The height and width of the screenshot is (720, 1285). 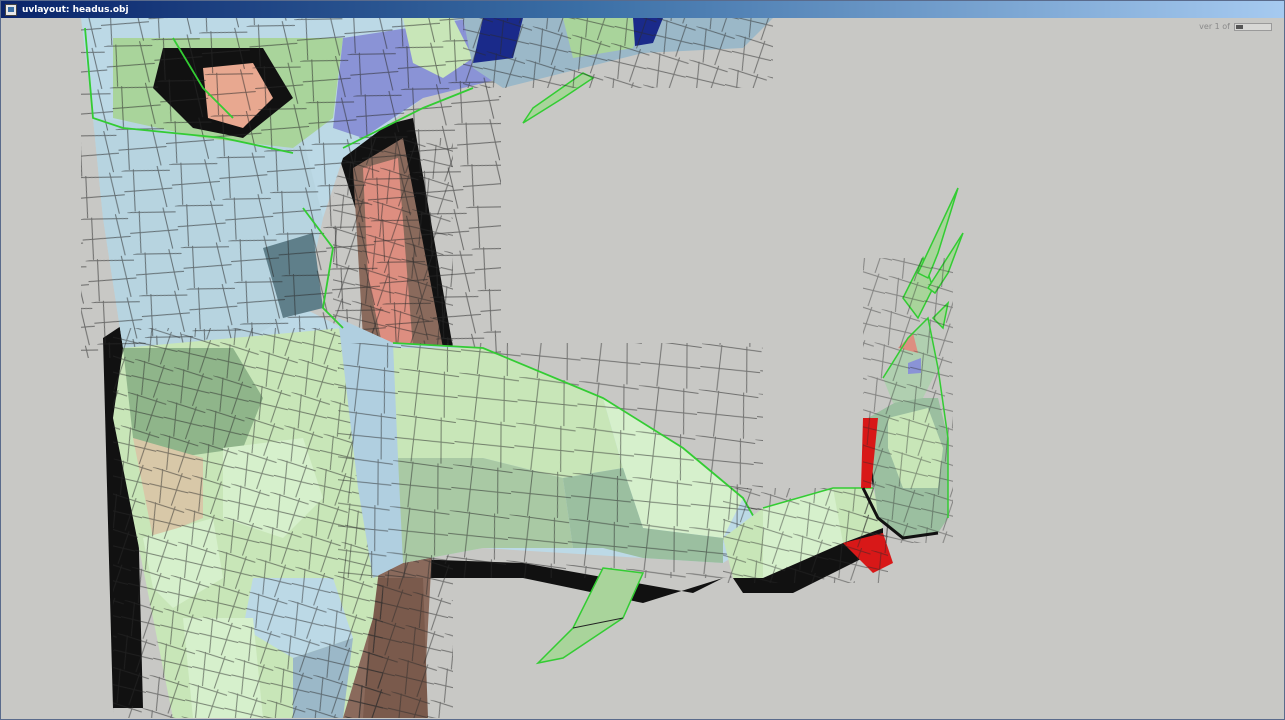 I want to click on level-slider, so click(x=1253, y=26).